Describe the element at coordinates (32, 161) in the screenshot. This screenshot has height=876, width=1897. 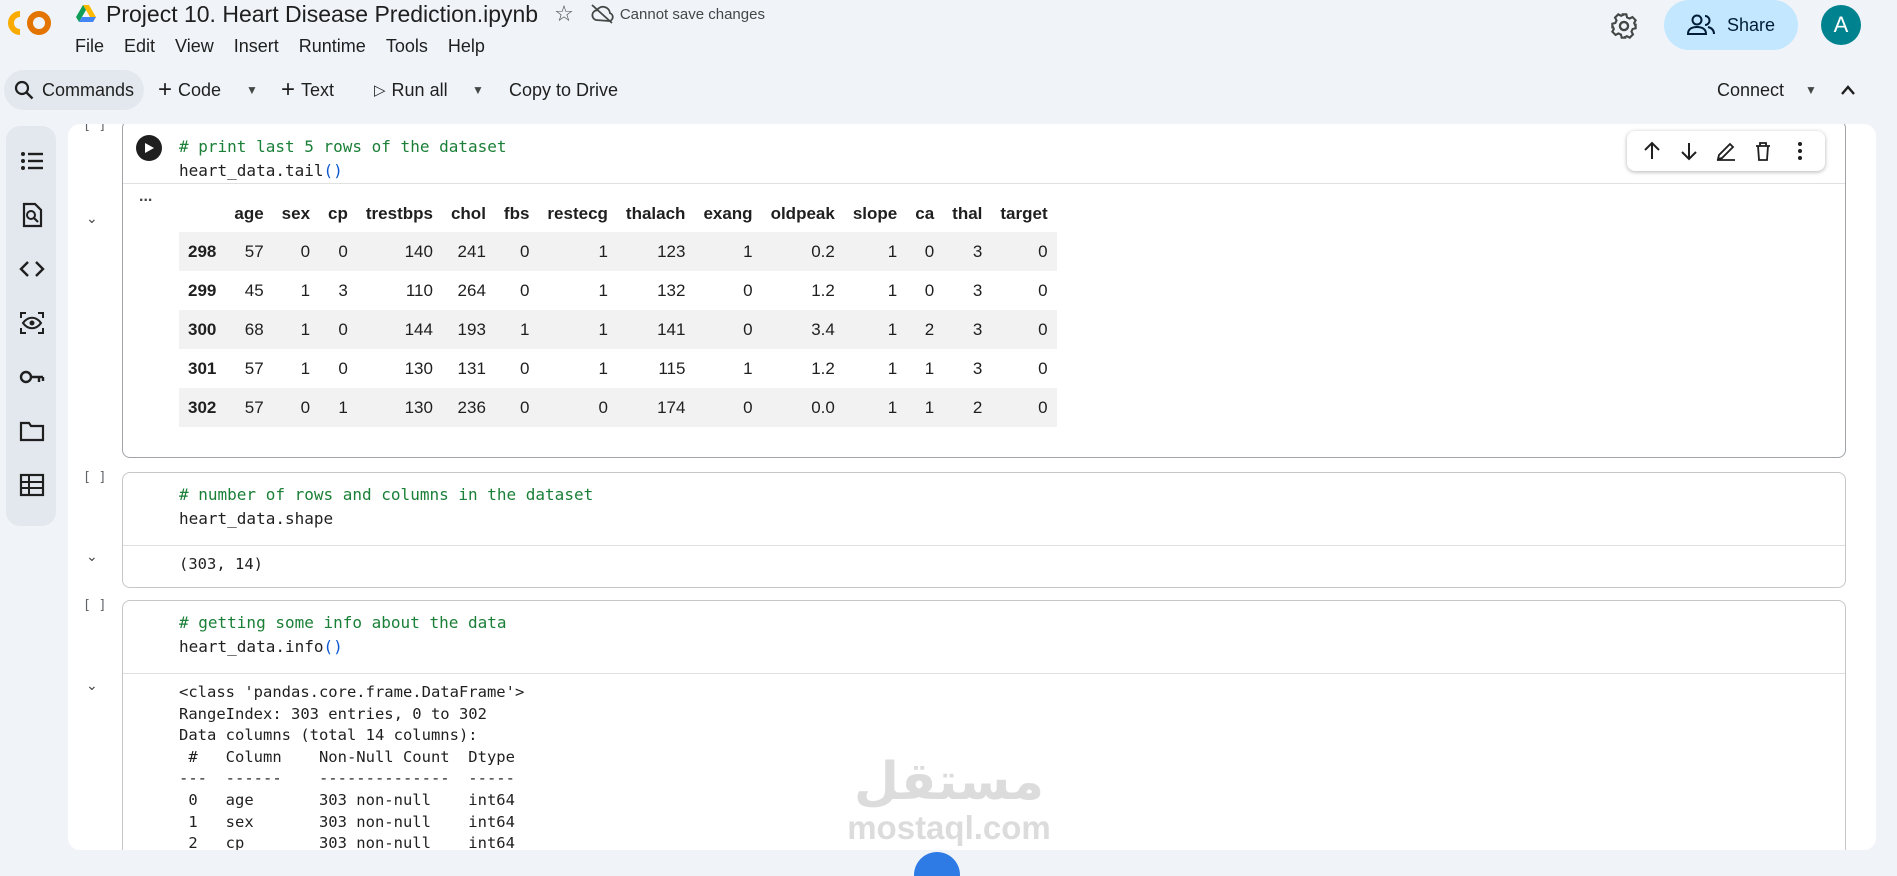
I see `table-of-contents-icon` at that location.